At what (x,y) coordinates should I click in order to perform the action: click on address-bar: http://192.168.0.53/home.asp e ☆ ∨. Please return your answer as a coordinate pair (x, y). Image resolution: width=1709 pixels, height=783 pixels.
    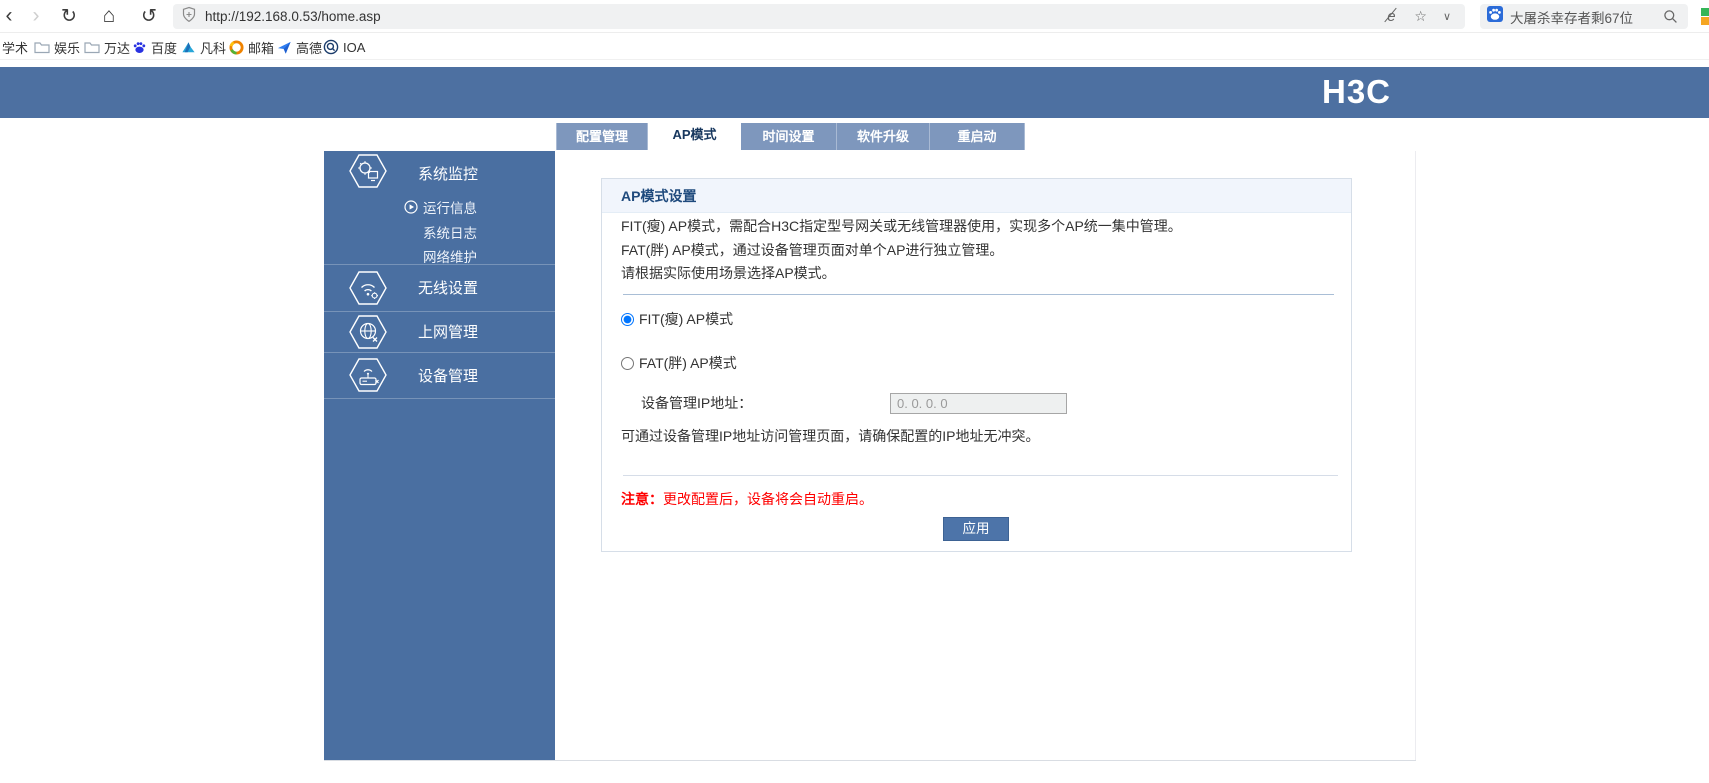
    Looking at the image, I should click on (819, 16).